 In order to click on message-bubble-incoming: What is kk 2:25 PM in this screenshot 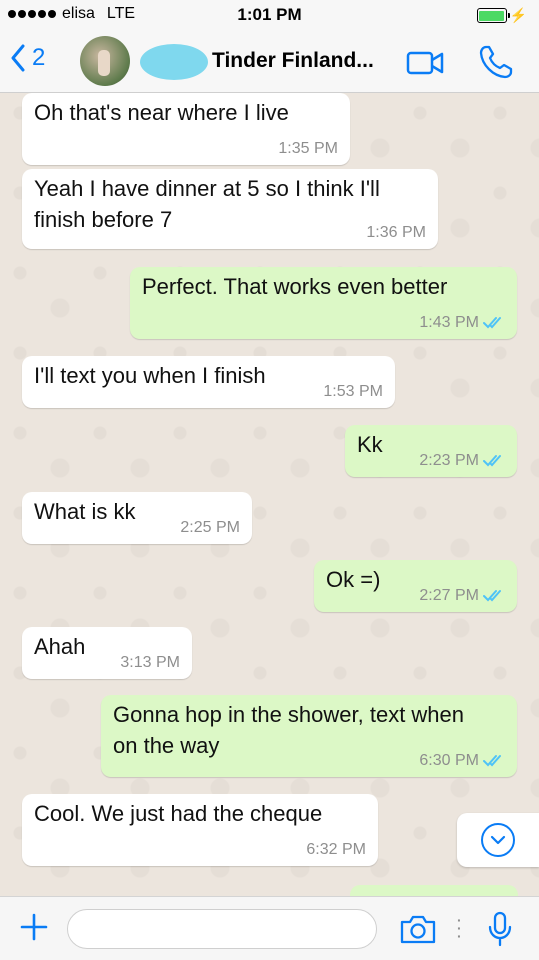, I will do `click(137, 518)`.